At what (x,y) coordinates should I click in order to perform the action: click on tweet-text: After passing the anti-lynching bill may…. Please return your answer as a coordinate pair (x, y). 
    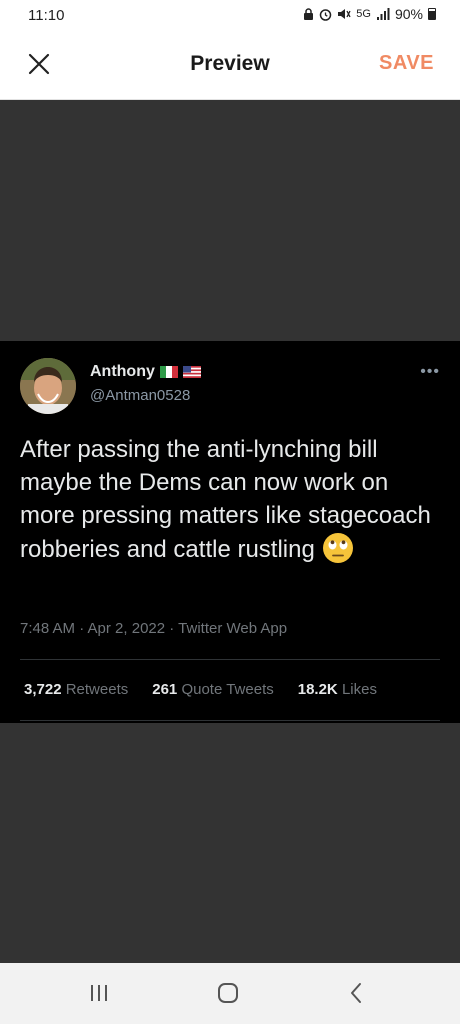
    Looking at the image, I should click on (232, 499).